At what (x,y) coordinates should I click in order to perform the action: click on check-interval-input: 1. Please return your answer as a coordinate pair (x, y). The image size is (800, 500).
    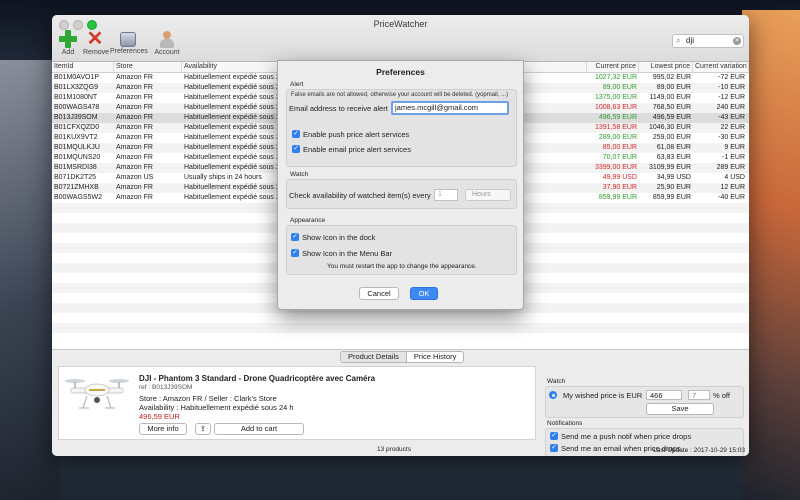
    Looking at the image, I should click on (446, 195).